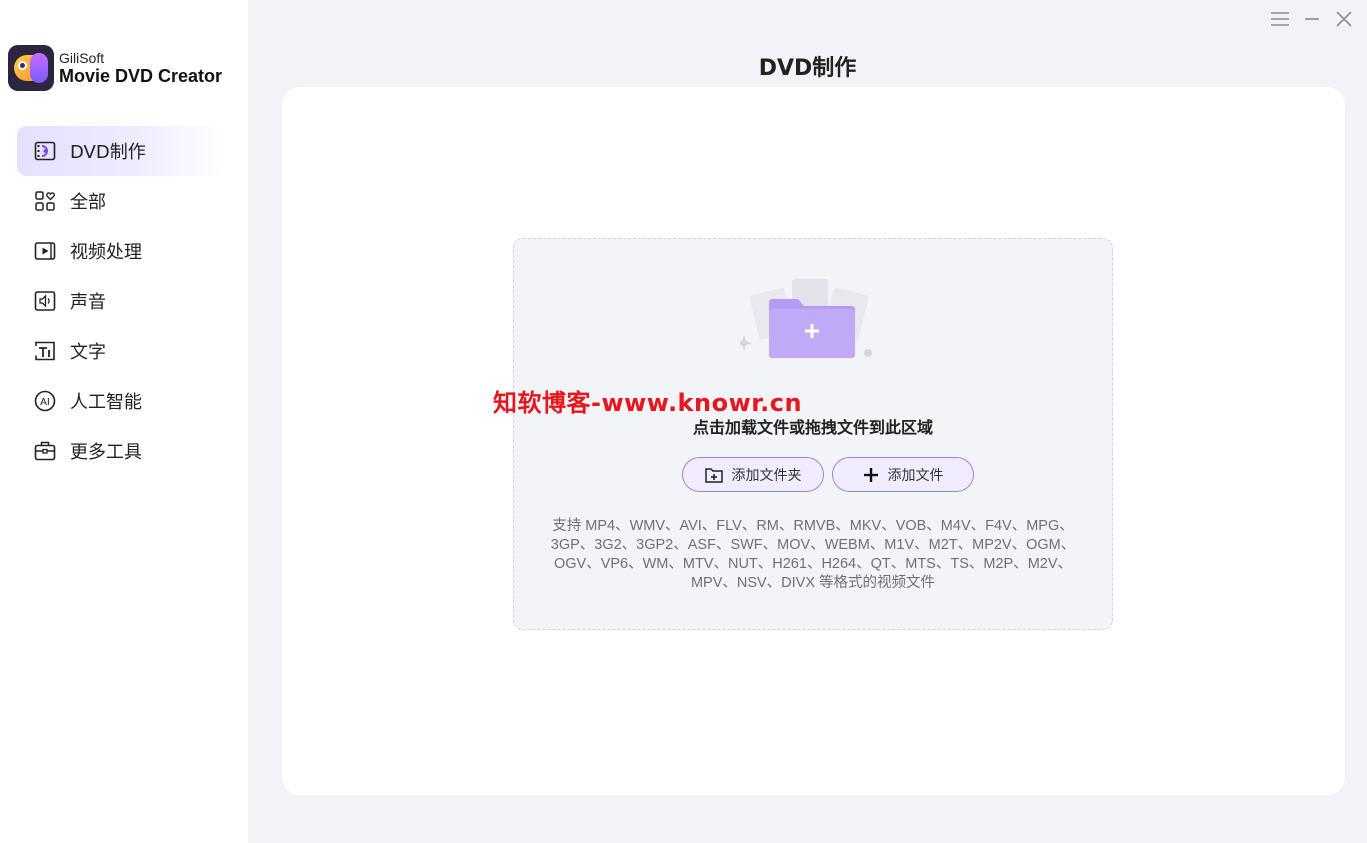 This screenshot has height=843, width=1367. What do you see at coordinates (82, 57) in the screenshot?
I see `brand-small: GiliSoft` at bounding box center [82, 57].